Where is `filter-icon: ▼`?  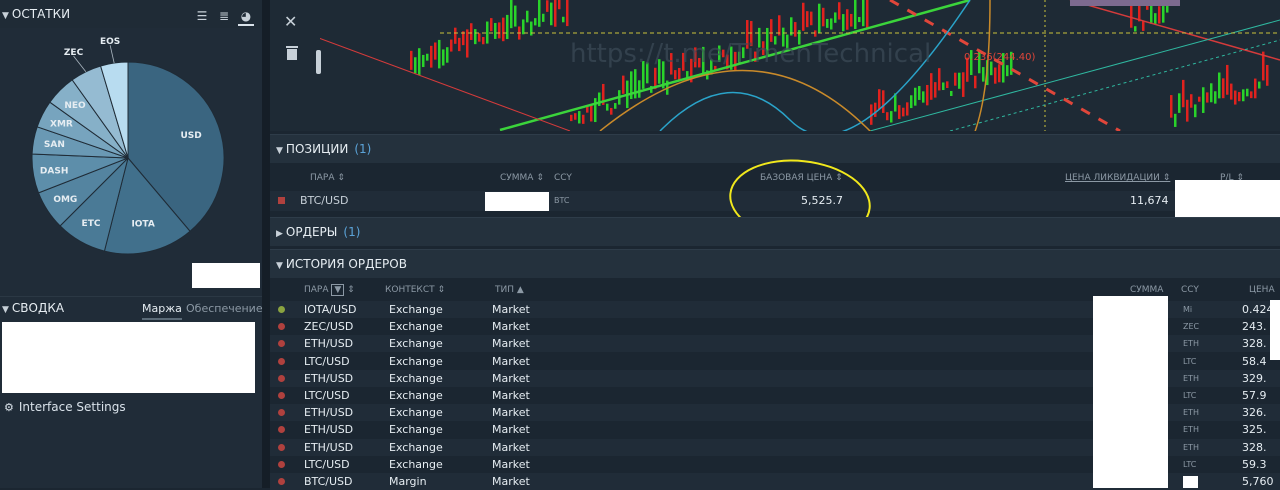 filter-icon: ▼ is located at coordinates (338, 290).